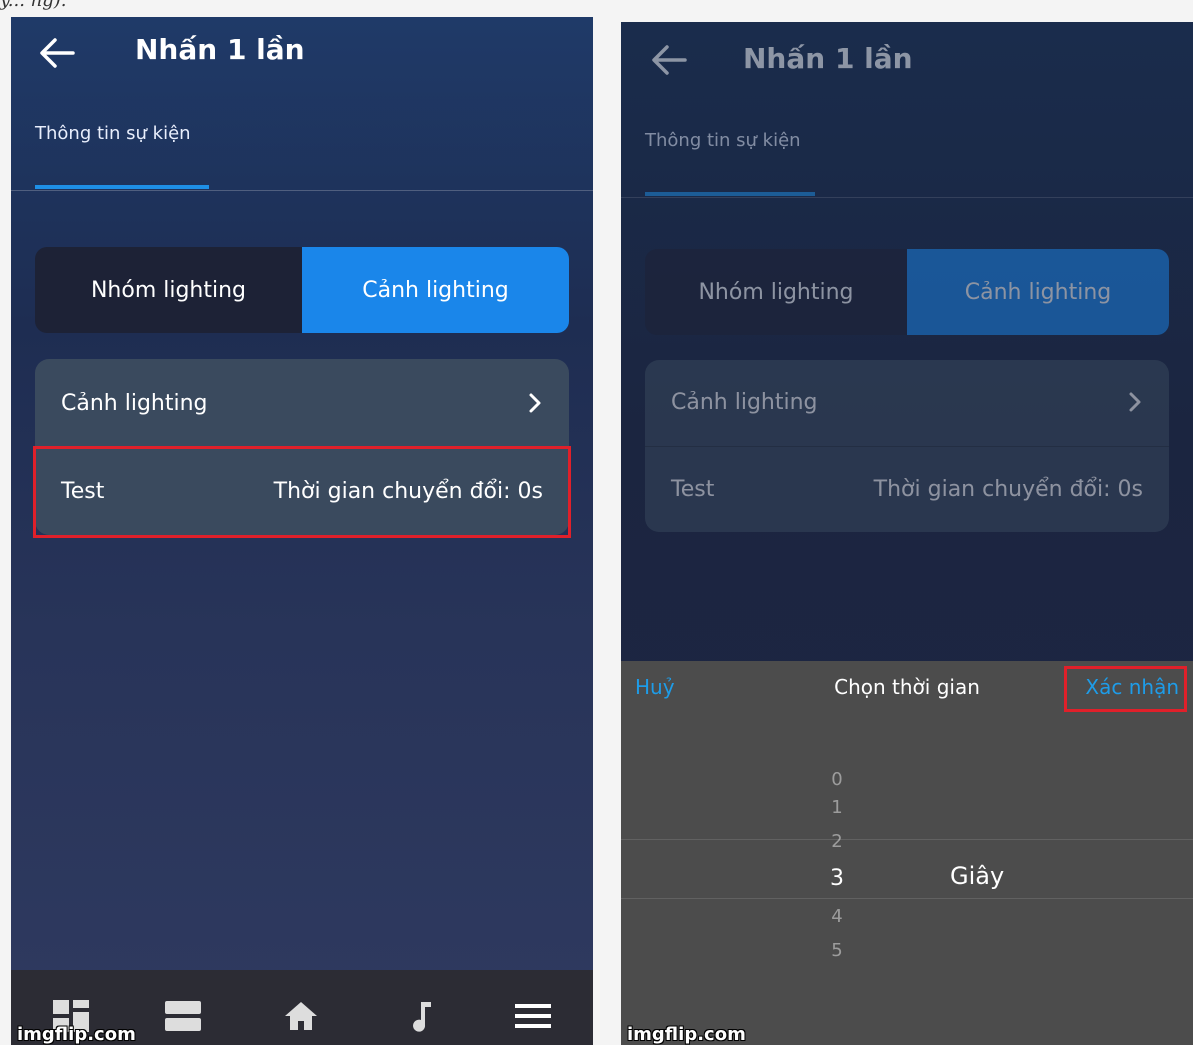 This screenshot has width=1193, height=1045. Describe the element at coordinates (183, 1016) in the screenshot. I see `list-icon` at that location.